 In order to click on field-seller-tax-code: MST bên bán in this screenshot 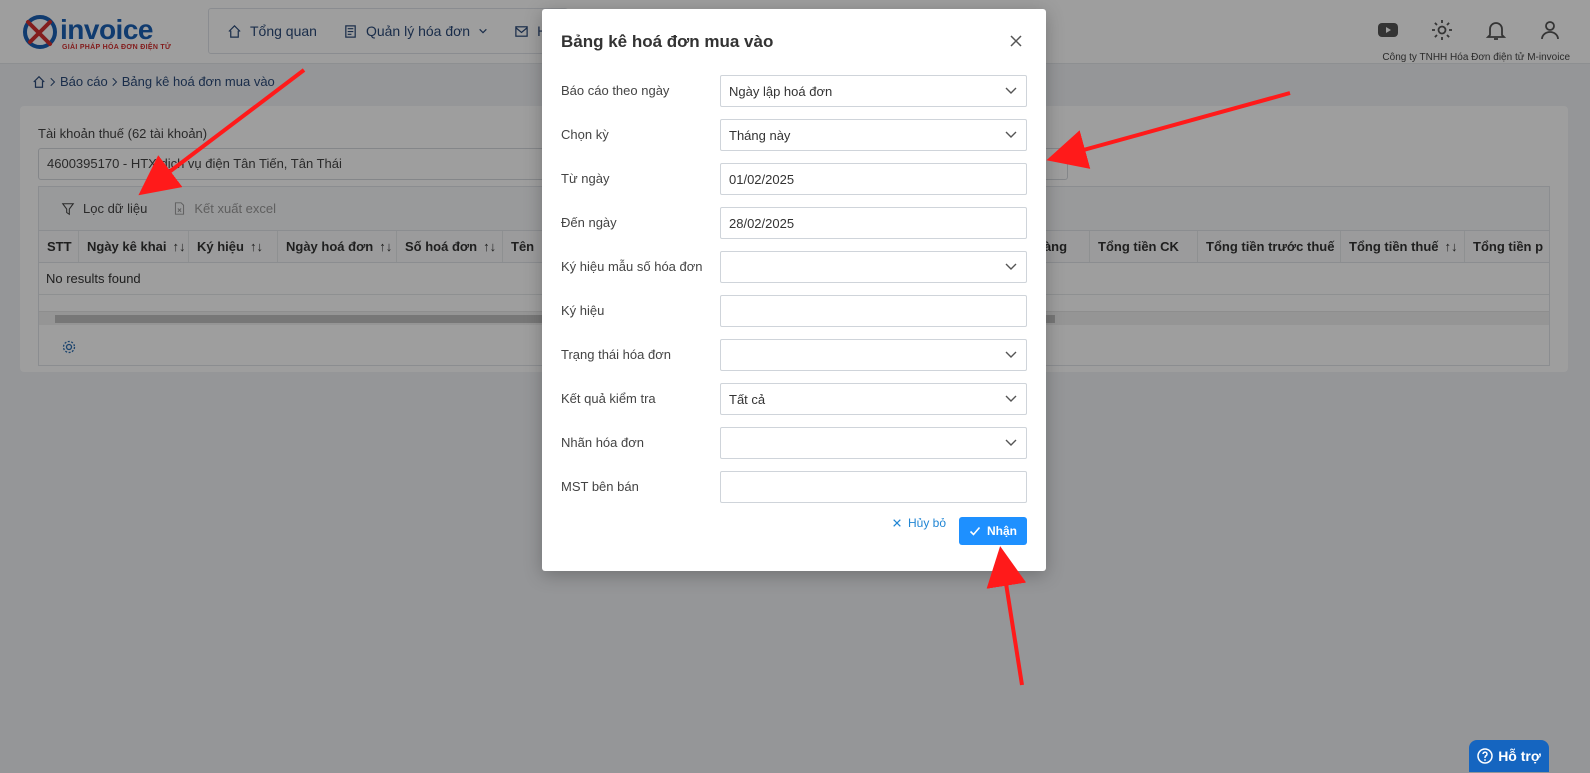, I will do `click(794, 487)`.